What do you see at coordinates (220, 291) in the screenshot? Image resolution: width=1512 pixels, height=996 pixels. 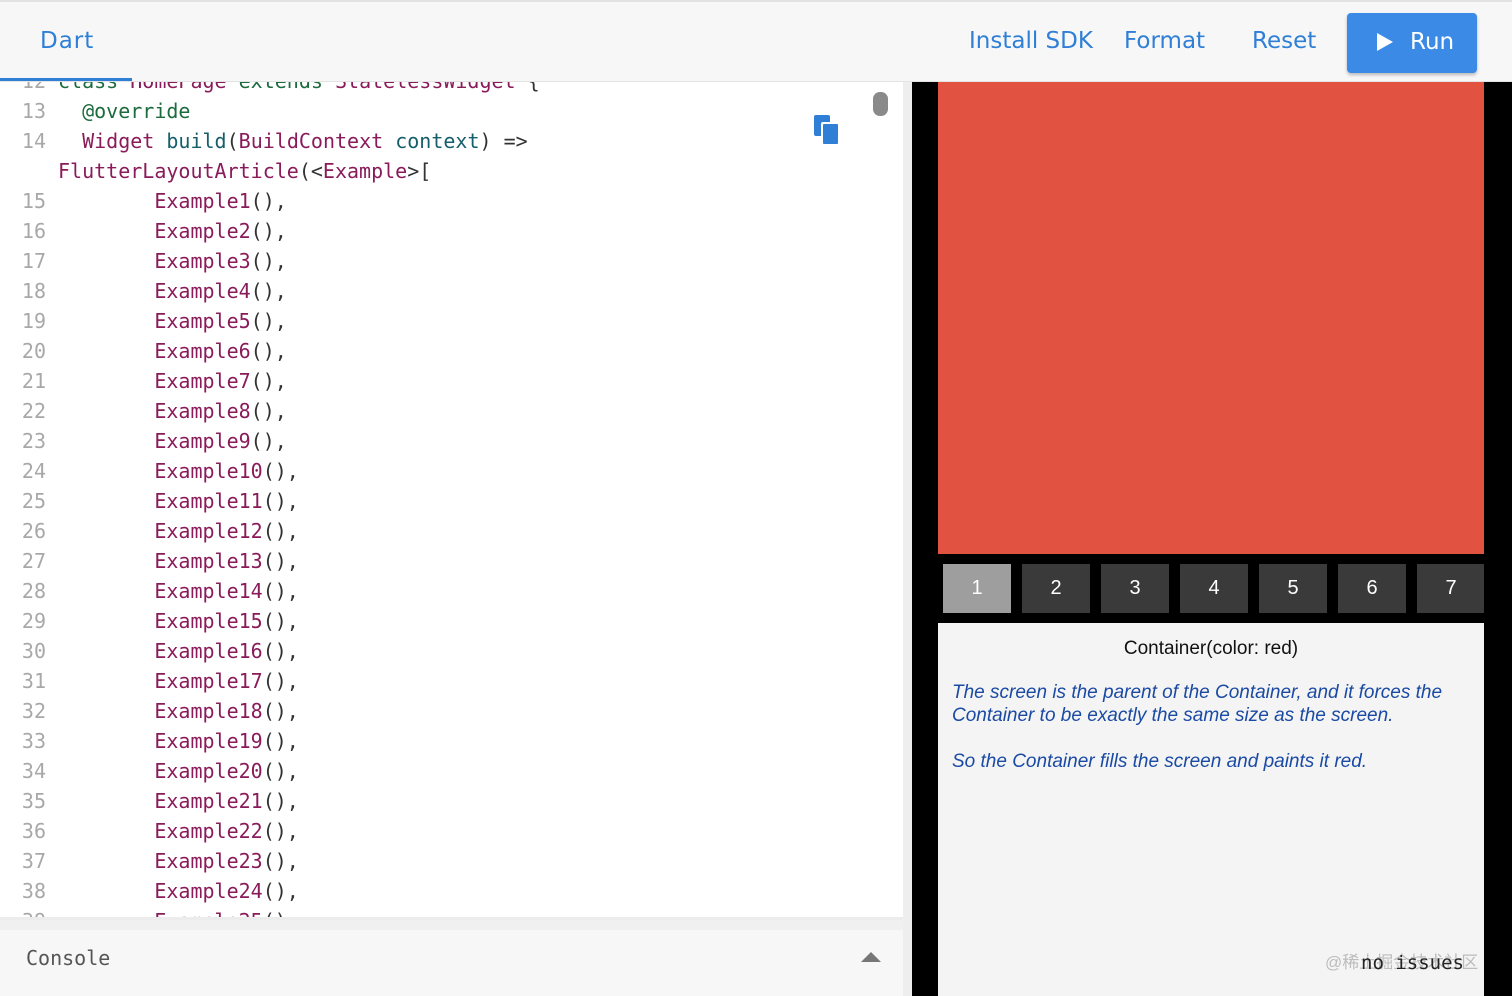 I see `code-text: Example4(),` at bounding box center [220, 291].